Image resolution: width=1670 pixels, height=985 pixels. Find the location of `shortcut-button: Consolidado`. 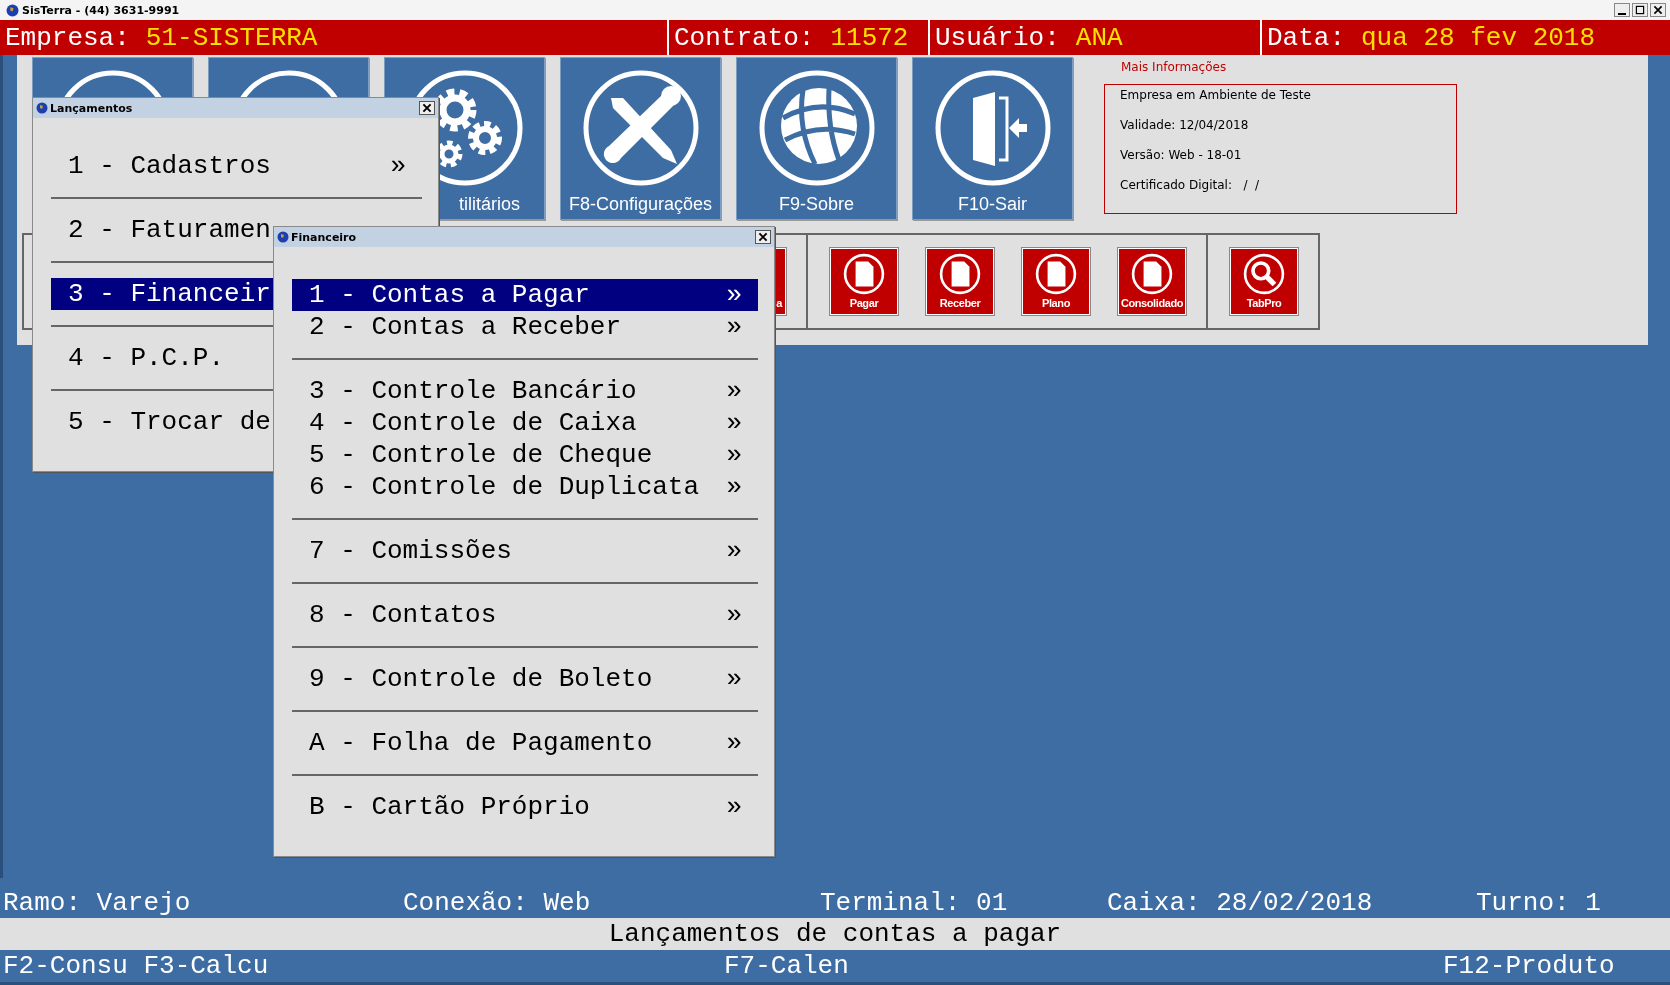

shortcut-button: Consolidado is located at coordinates (1152, 281).